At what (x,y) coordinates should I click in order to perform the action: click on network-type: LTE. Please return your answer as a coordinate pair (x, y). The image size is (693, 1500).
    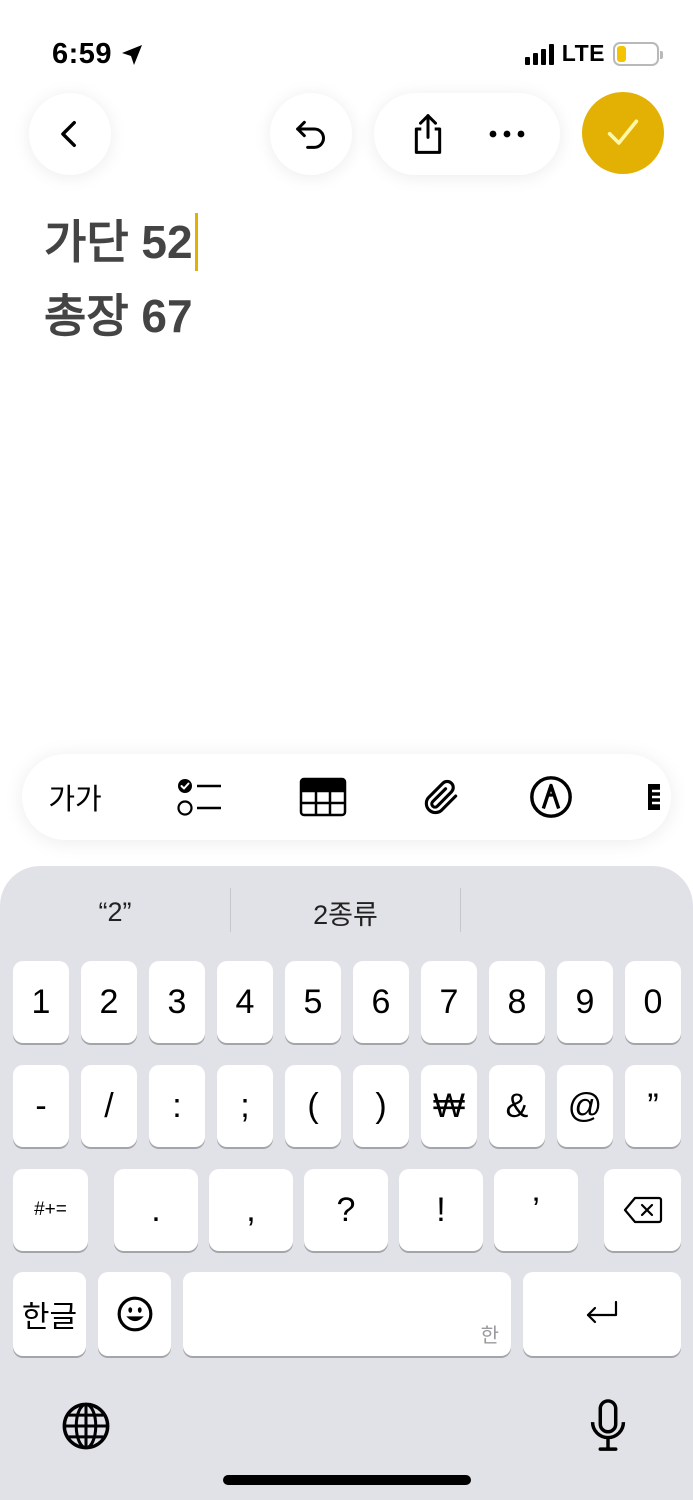
    Looking at the image, I should click on (583, 53).